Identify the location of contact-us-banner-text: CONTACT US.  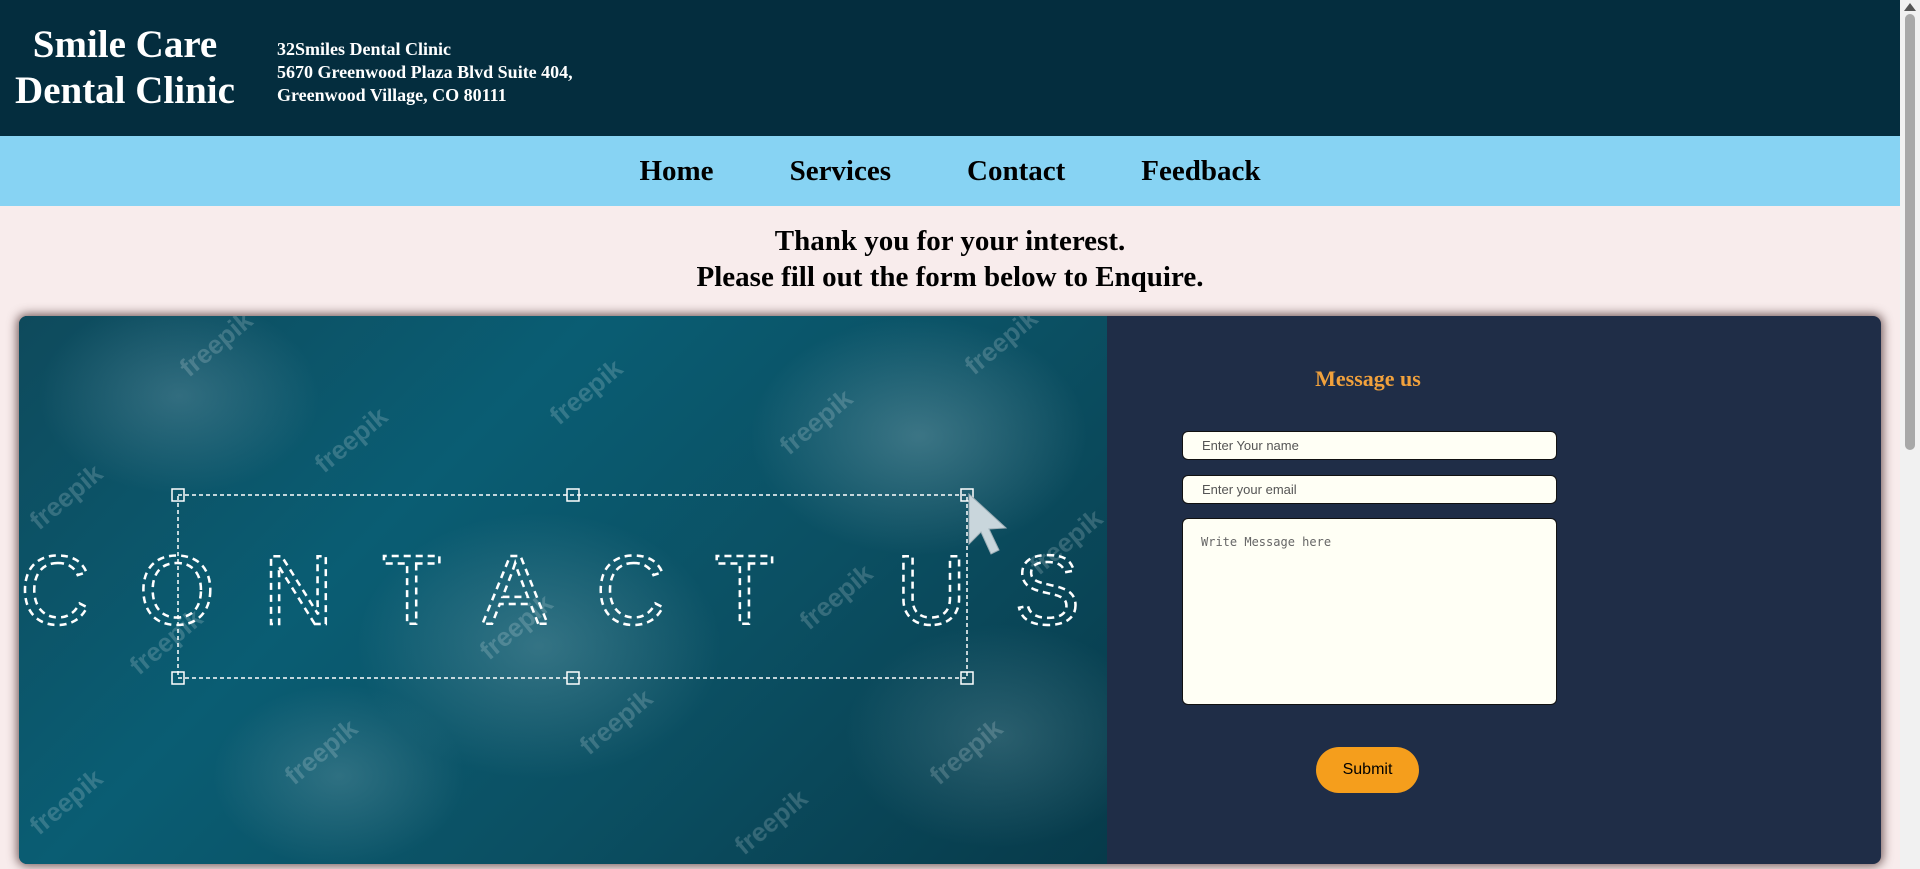
(563, 590).